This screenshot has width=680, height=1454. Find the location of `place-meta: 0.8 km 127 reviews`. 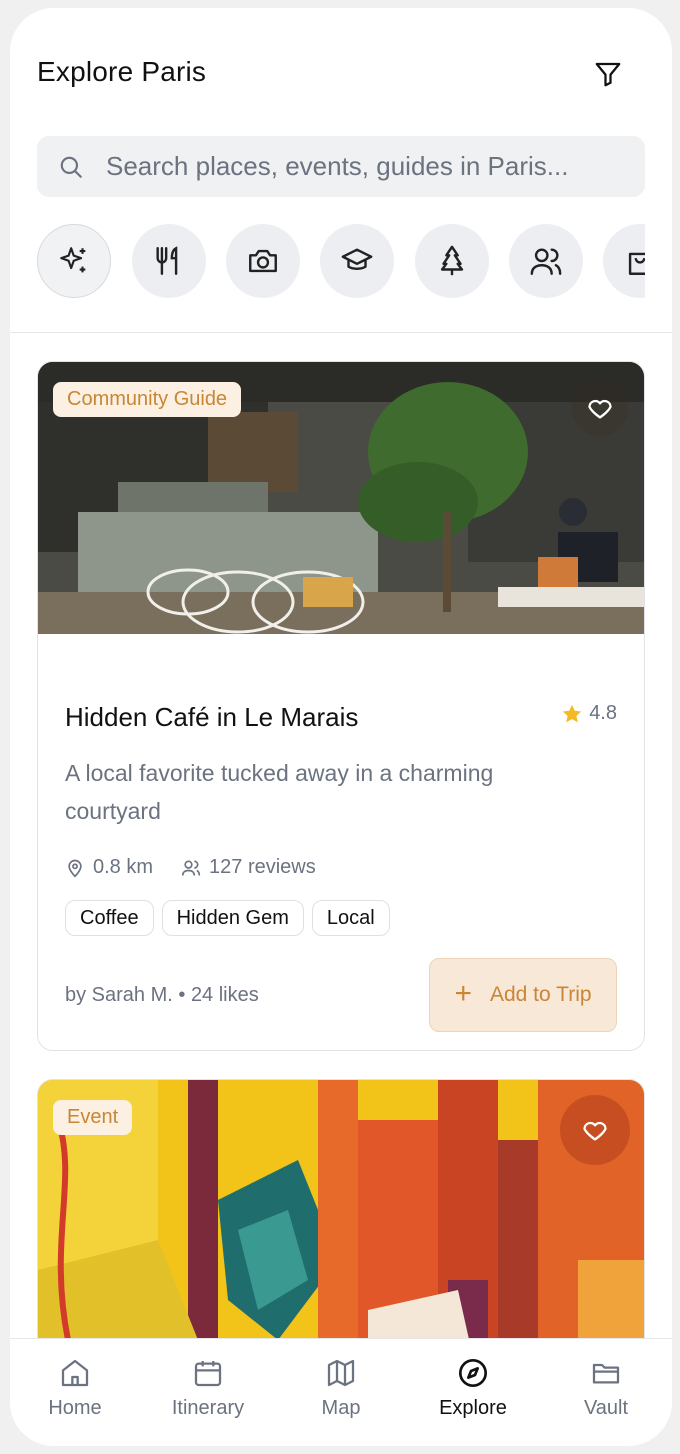

place-meta: 0.8 km 127 reviews is located at coordinates (204, 867).